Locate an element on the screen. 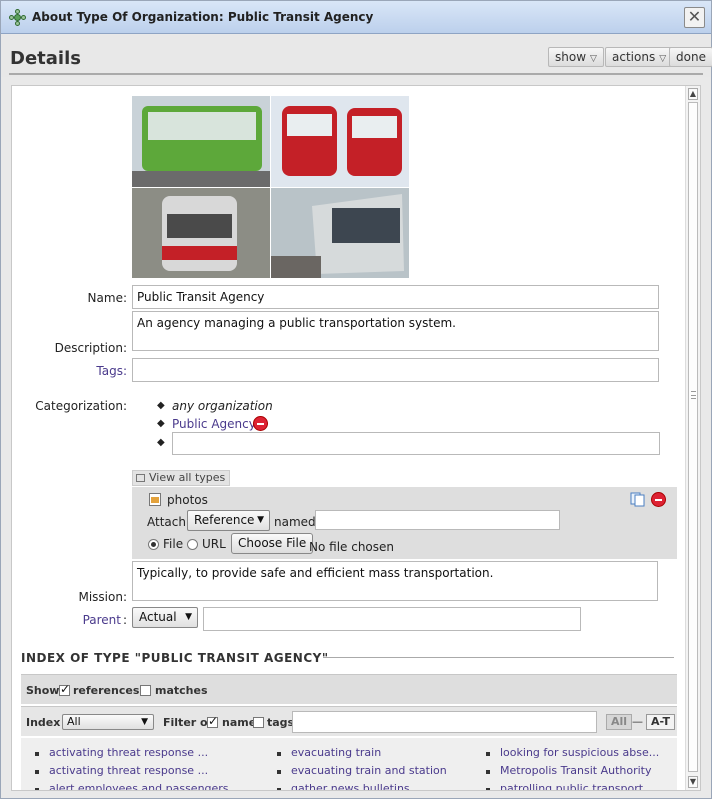 Image resolution: width=712 pixels, height=799 pixels. copy-icon is located at coordinates (638, 499).